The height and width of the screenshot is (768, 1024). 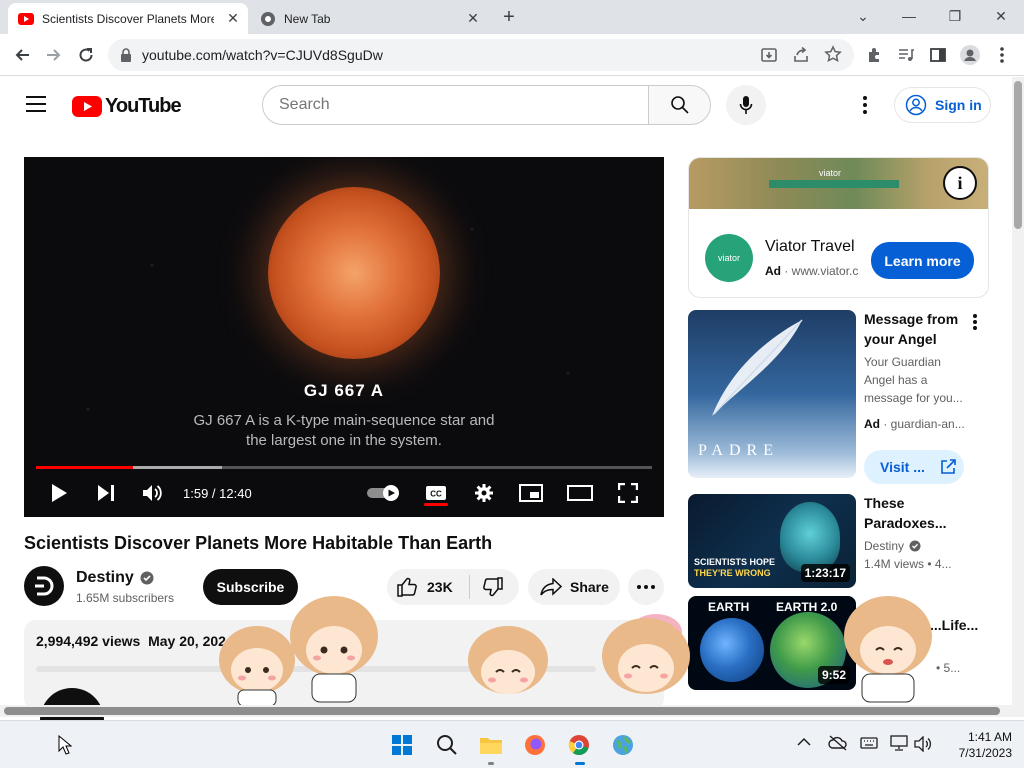 What do you see at coordinates (938, 55) in the screenshot?
I see `side-panel-icon` at bounding box center [938, 55].